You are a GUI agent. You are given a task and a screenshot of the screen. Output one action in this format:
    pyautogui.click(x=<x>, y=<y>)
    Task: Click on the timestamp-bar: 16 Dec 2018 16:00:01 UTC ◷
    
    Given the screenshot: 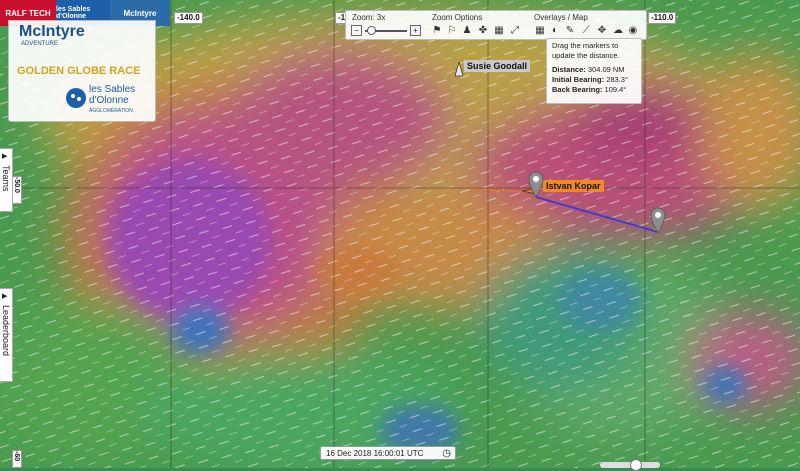 What is the action you would take?
    pyautogui.click(x=388, y=453)
    